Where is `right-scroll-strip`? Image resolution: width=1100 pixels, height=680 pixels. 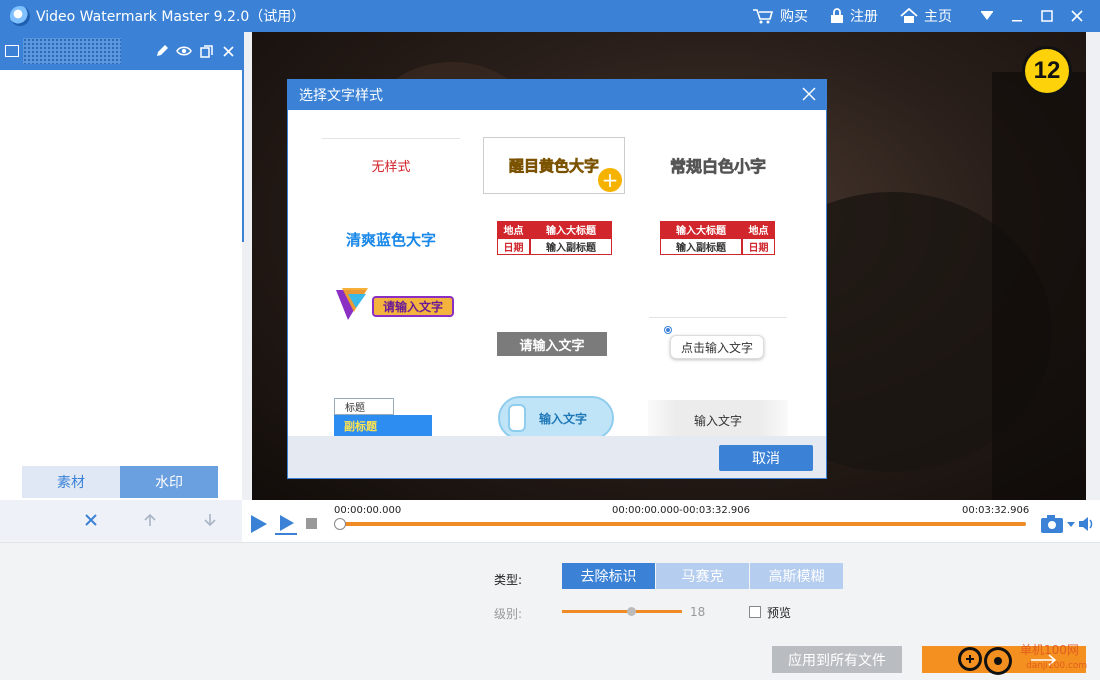
right-scroll-strip is located at coordinates (1093, 266).